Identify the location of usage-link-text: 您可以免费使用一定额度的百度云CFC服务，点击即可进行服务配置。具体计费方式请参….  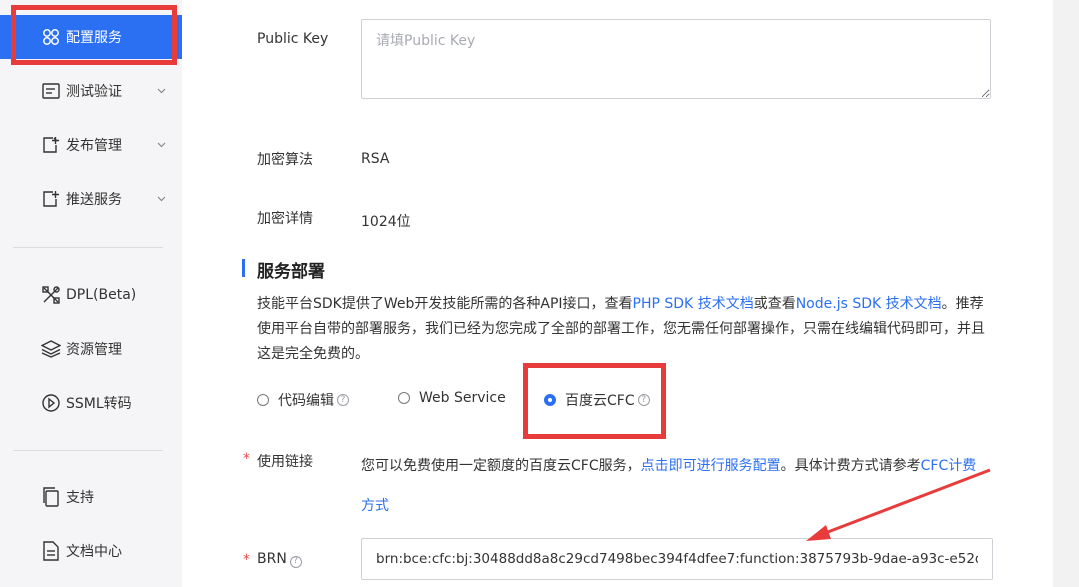
(671, 486).